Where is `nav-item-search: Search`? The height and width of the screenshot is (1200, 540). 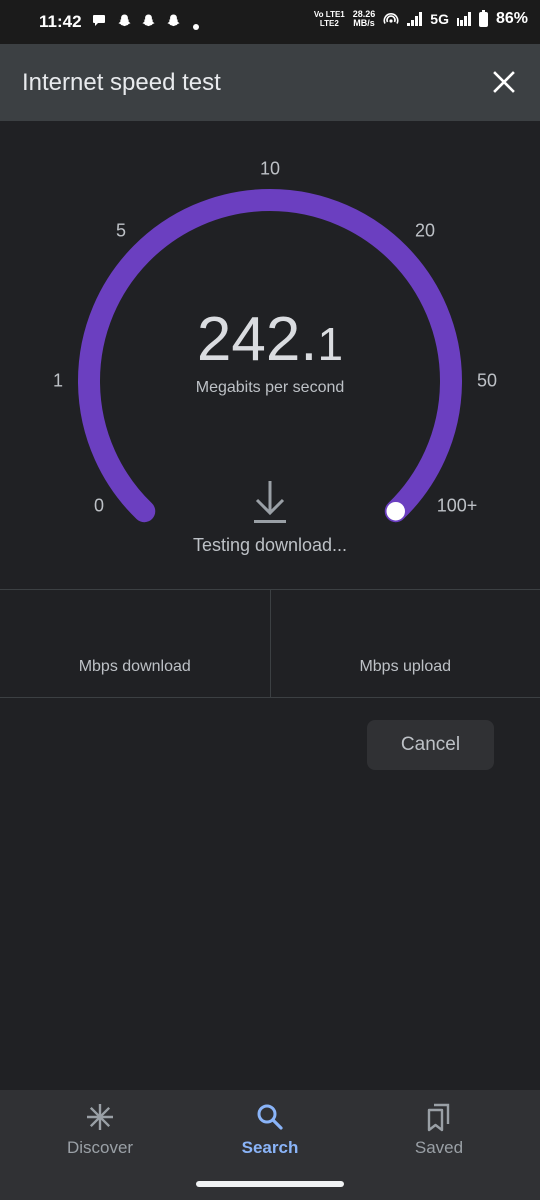 nav-item-search: Search is located at coordinates (270, 1128).